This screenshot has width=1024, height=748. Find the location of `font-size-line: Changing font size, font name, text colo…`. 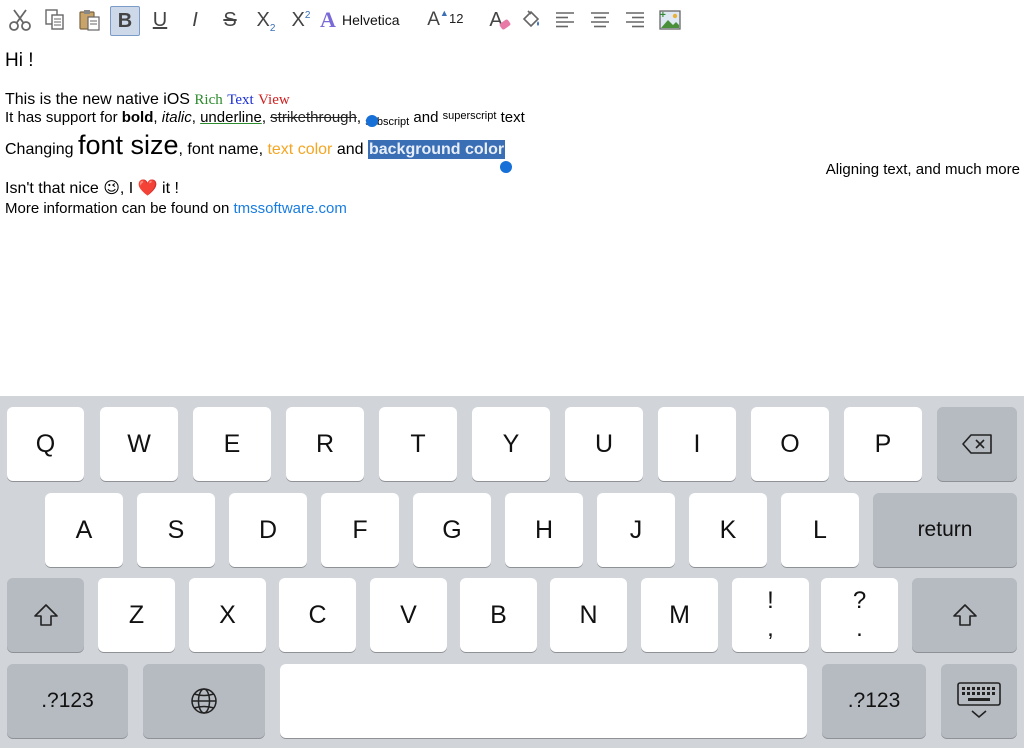

font-size-line: Changing font size, font name, text colo… is located at coordinates (255, 145).